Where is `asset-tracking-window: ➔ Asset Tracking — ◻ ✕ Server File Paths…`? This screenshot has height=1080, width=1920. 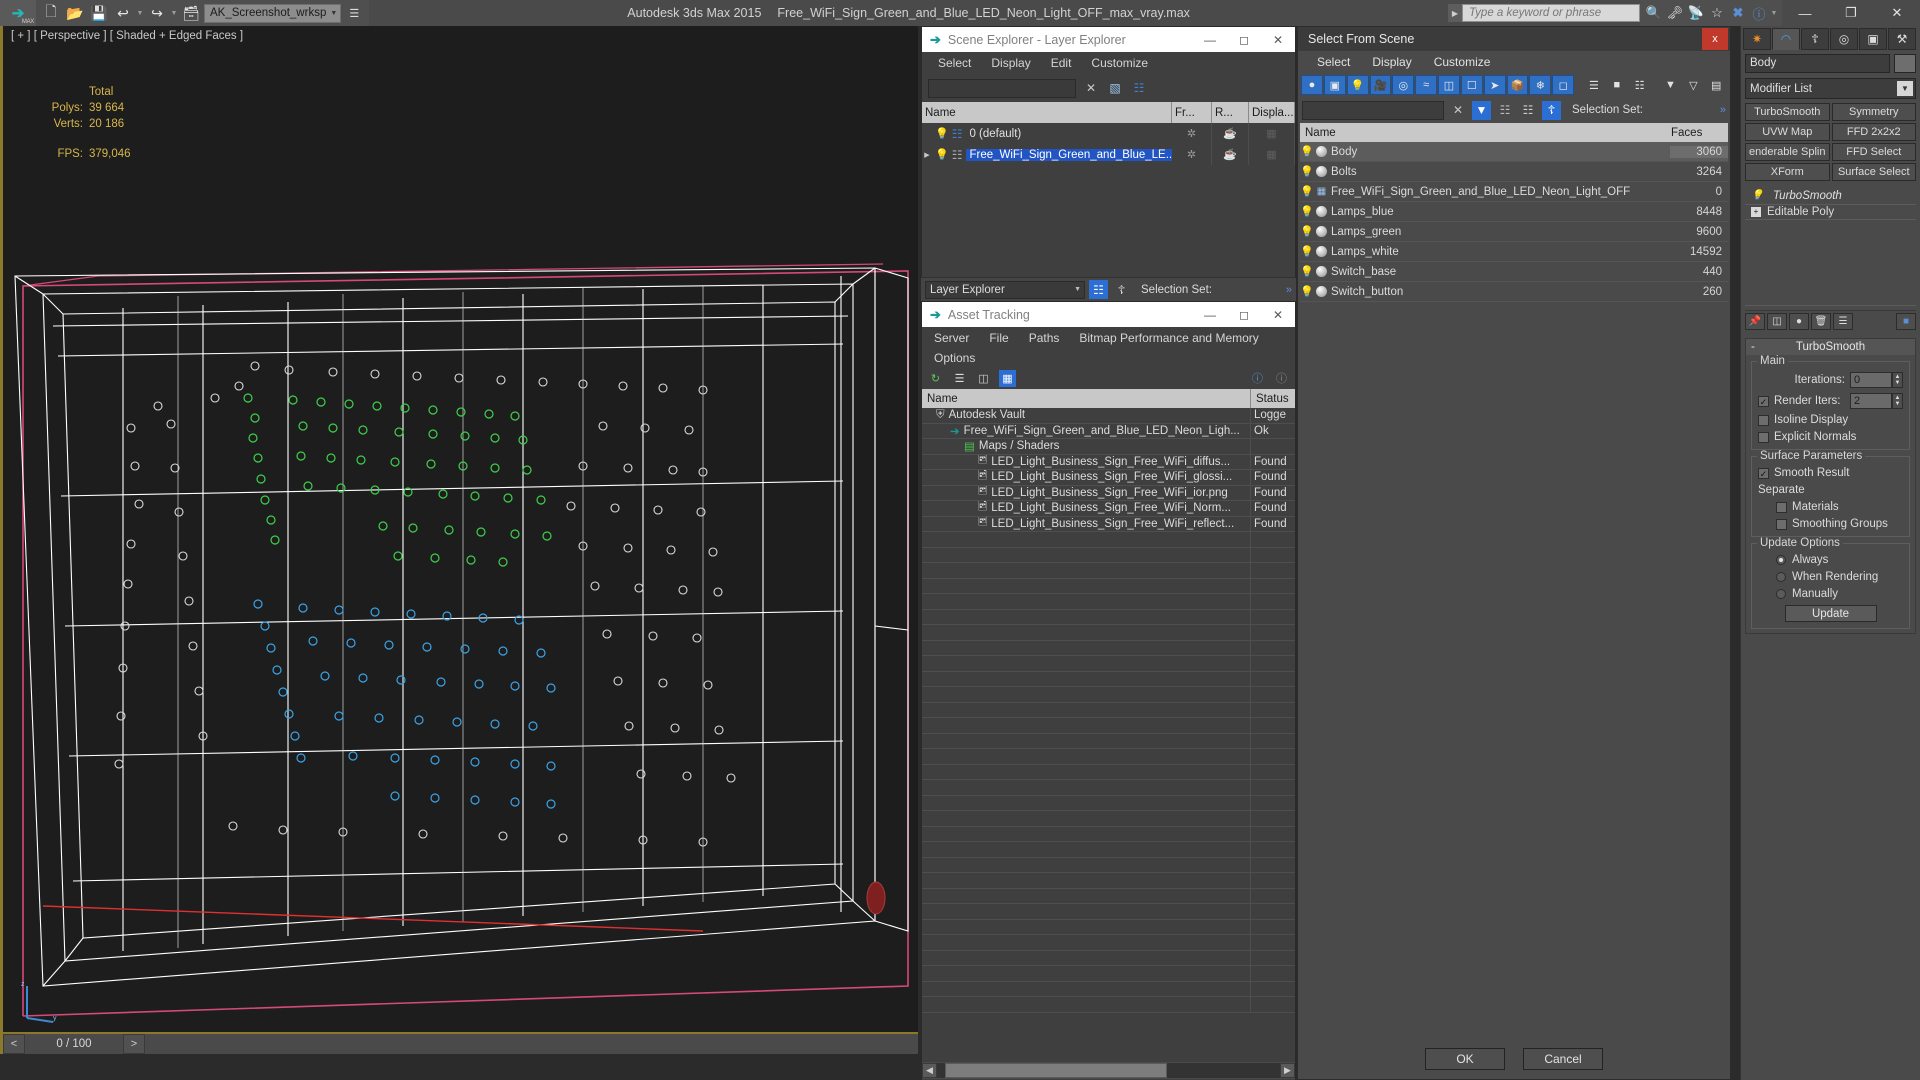 asset-tracking-window: ➔ Asset Tracking — ◻ ✕ Server File Paths… is located at coordinates (1108, 690).